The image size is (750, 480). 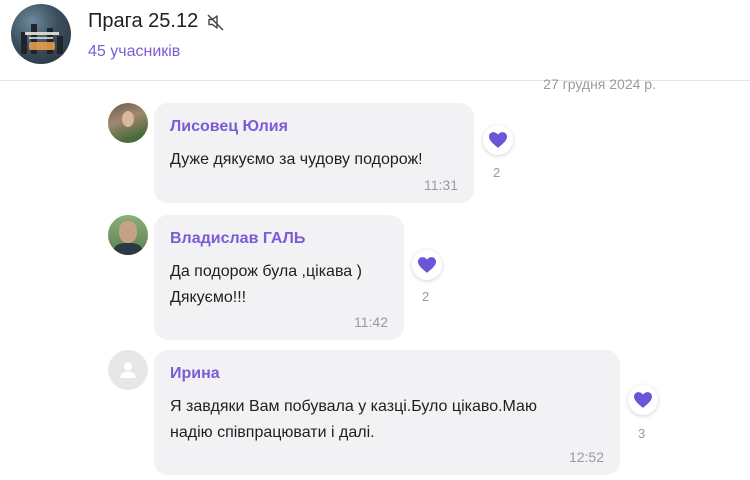 What do you see at coordinates (586, 457) in the screenshot?
I see `message-time: 12:52` at bounding box center [586, 457].